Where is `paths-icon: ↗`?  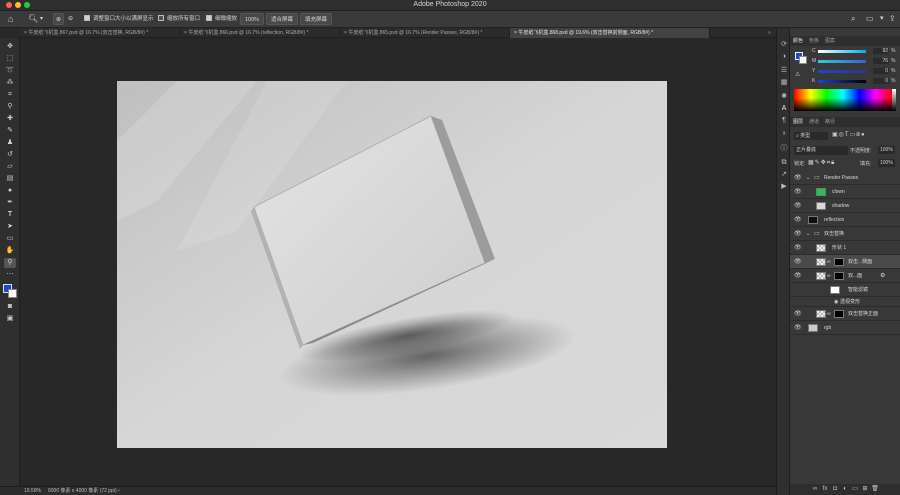
paths-icon: ↗ is located at coordinates (784, 175).